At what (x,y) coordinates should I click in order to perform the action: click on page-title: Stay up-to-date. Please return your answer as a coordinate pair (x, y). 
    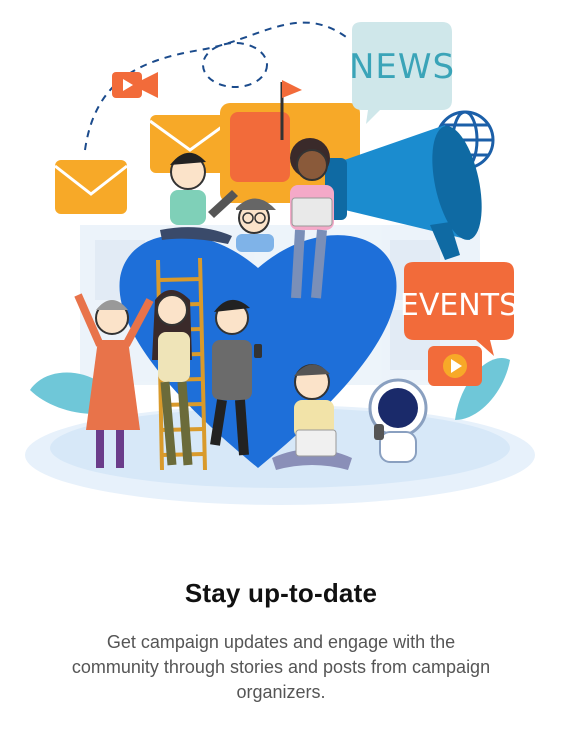
    Looking at the image, I should click on (281, 593).